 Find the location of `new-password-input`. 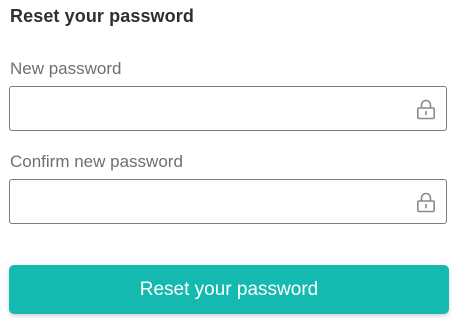

new-password-input is located at coordinates (207, 108).